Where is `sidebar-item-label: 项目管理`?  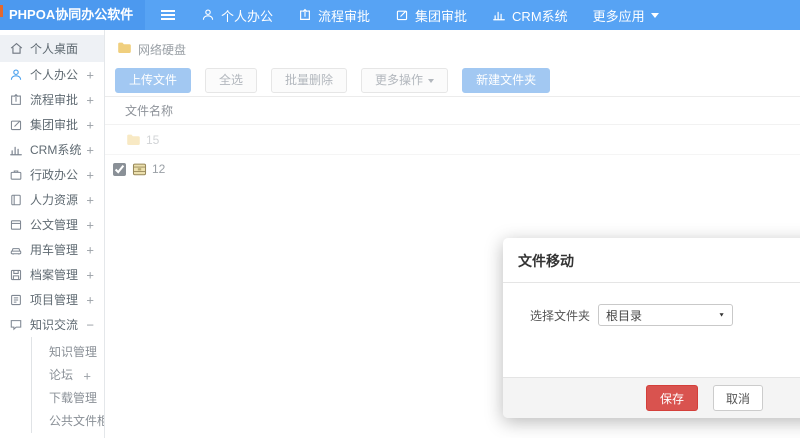 sidebar-item-label: 项目管理 is located at coordinates (54, 300).